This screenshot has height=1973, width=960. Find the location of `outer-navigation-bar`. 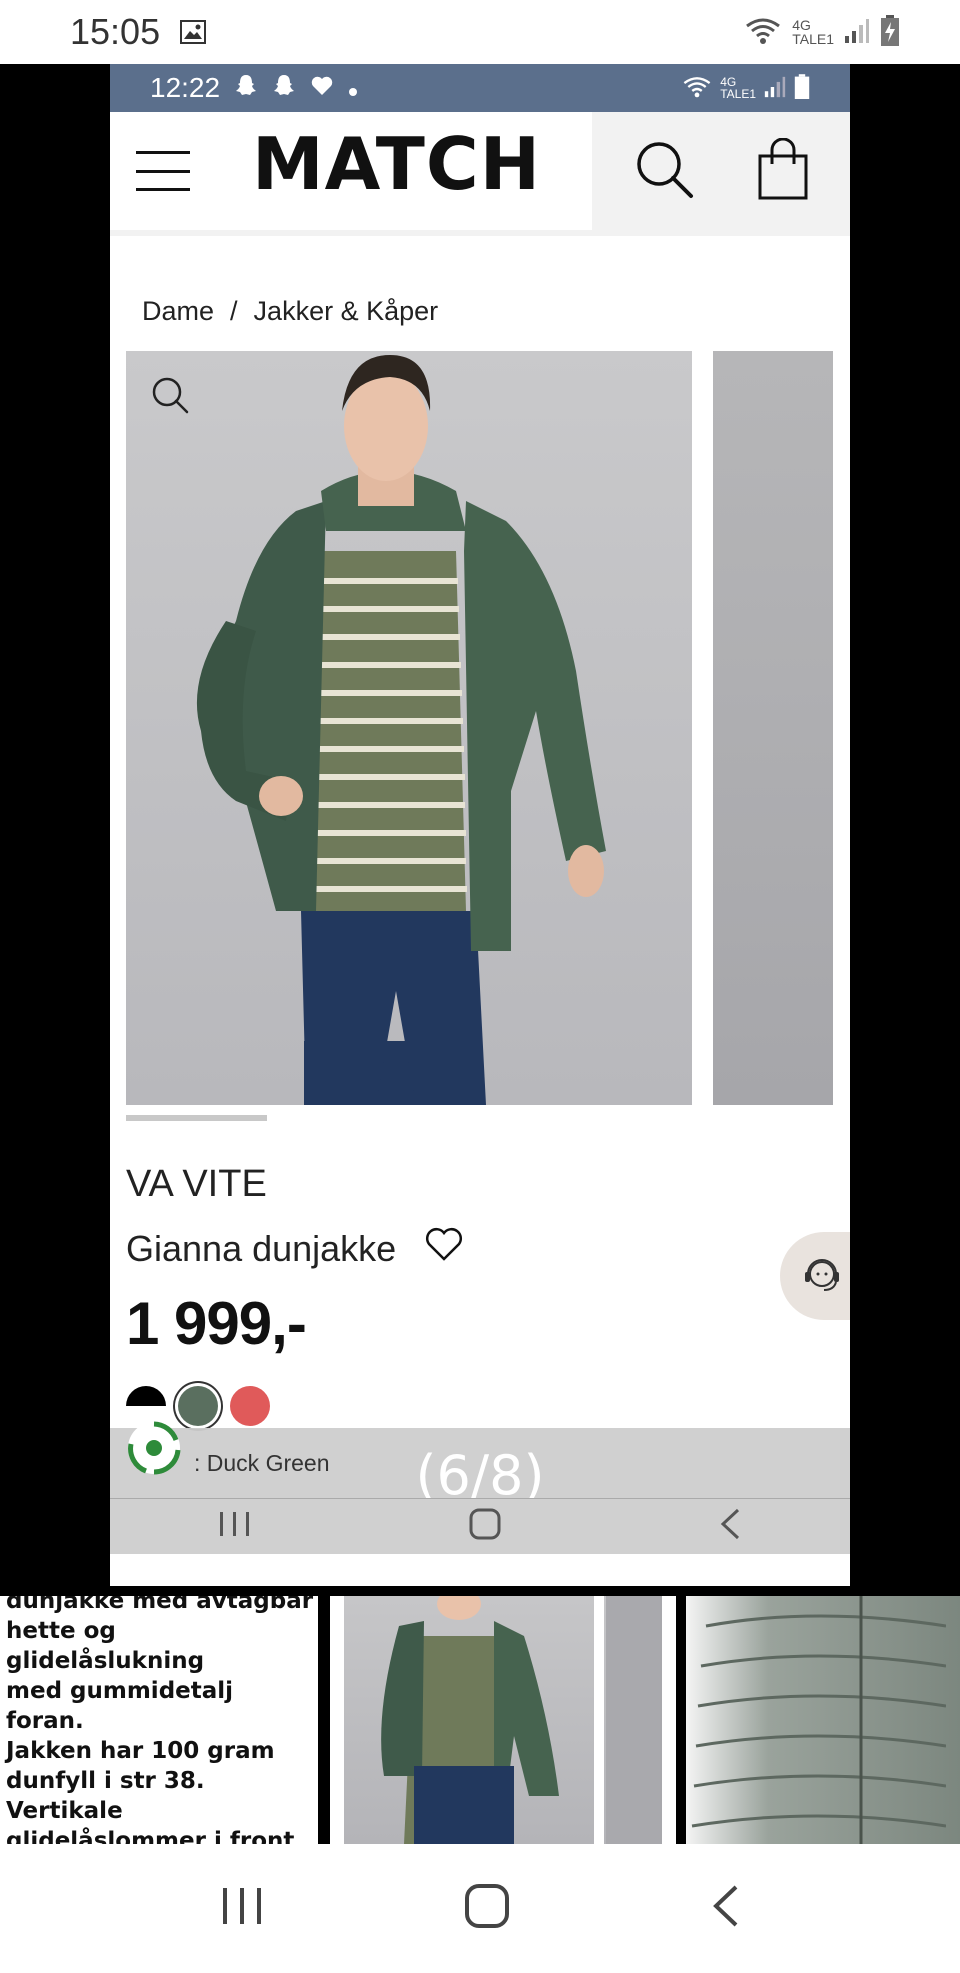

outer-navigation-bar is located at coordinates (480, 1908).